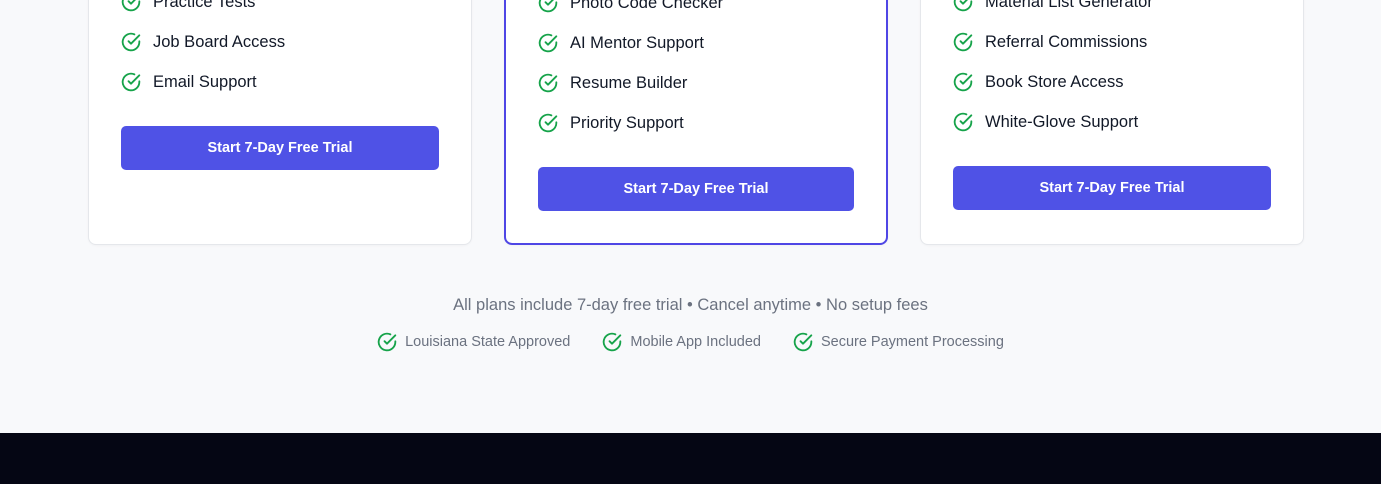  Describe the element at coordinates (690, 458) in the screenshot. I see `site-footer` at that location.